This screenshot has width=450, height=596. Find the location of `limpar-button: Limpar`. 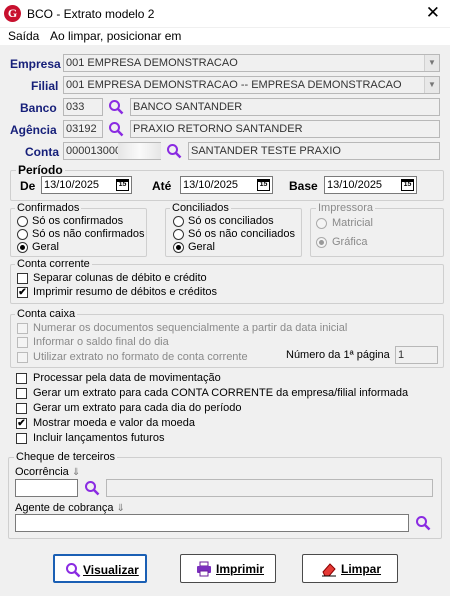

limpar-button: Limpar is located at coordinates (350, 568).